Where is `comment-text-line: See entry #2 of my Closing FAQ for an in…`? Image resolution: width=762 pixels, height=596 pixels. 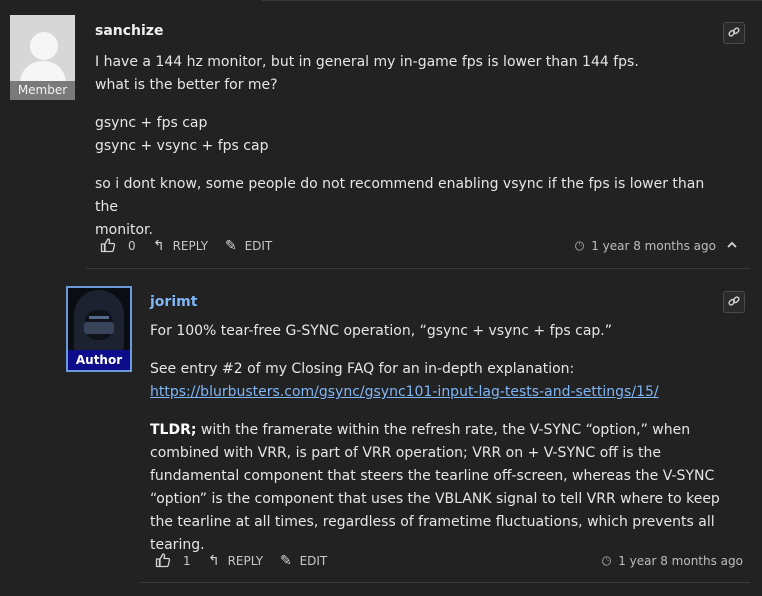 comment-text-line: See entry #2 of my Closing FAQ for an in… is located at coordinates (362, 369).